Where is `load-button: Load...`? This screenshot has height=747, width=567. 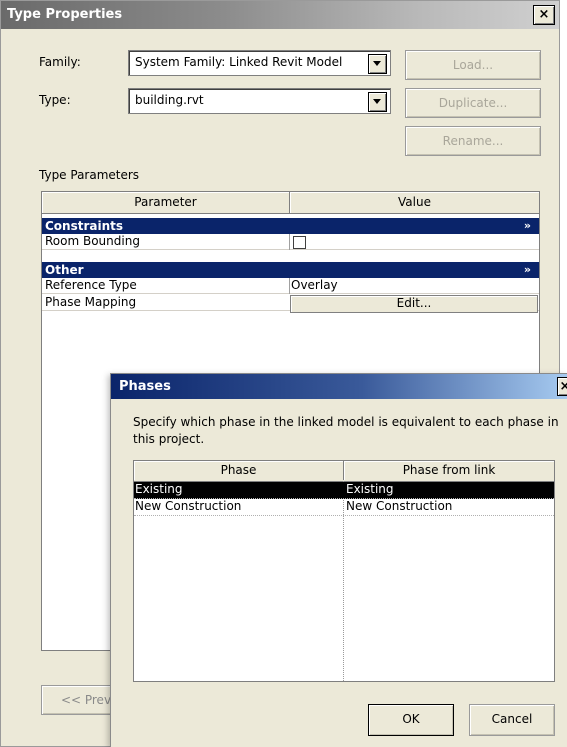
load-button: Load... is located at coordinates (473, 65).